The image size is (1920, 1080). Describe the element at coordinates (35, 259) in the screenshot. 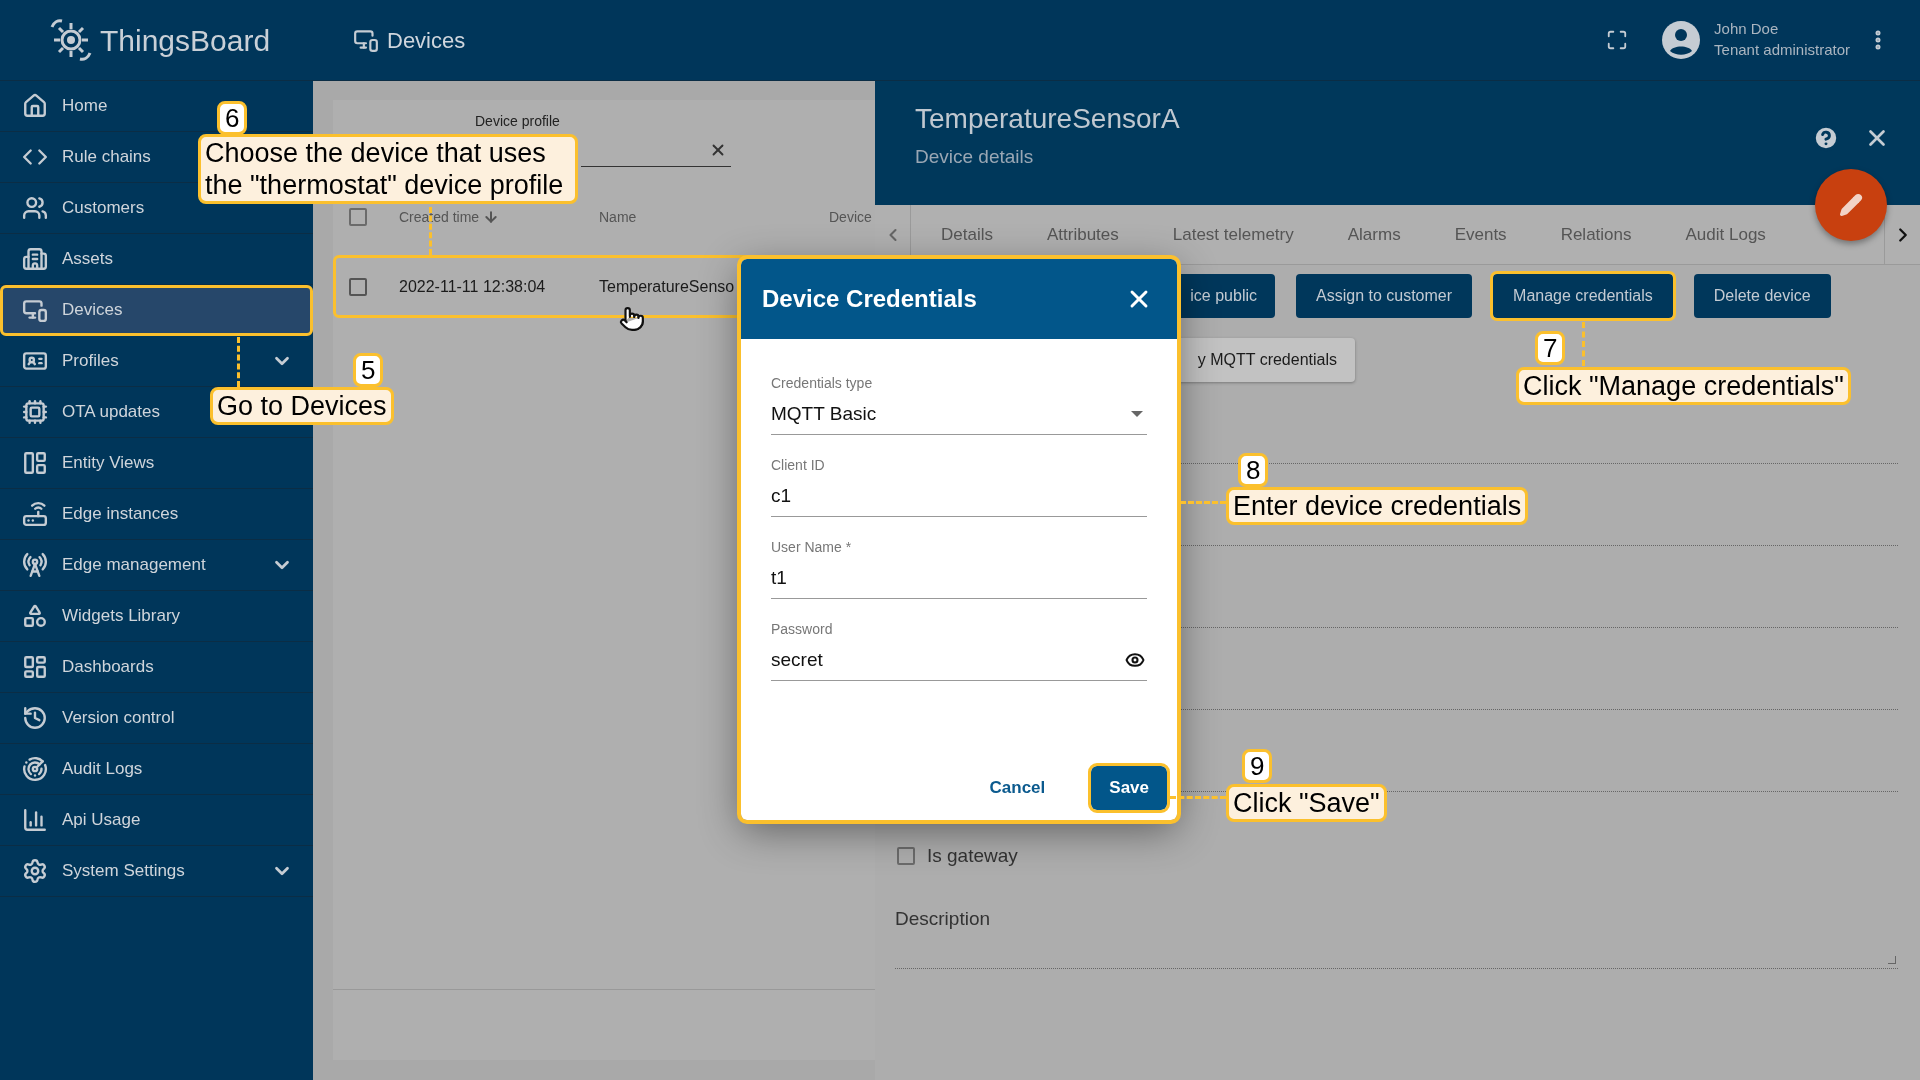

I see `building-icon` at that location.